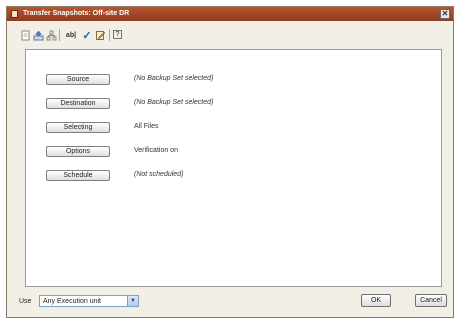 The image size is (460, 323). Describe the element at coordinates (132, 301) in the screenshot. I see `chevron-down-icon: ▼` at that location.